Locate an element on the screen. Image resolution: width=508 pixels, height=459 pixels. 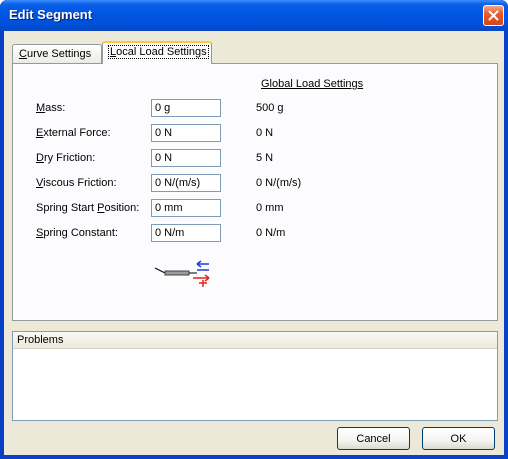
dry-friction-field: 0 N is located at coordinates (186, 158).